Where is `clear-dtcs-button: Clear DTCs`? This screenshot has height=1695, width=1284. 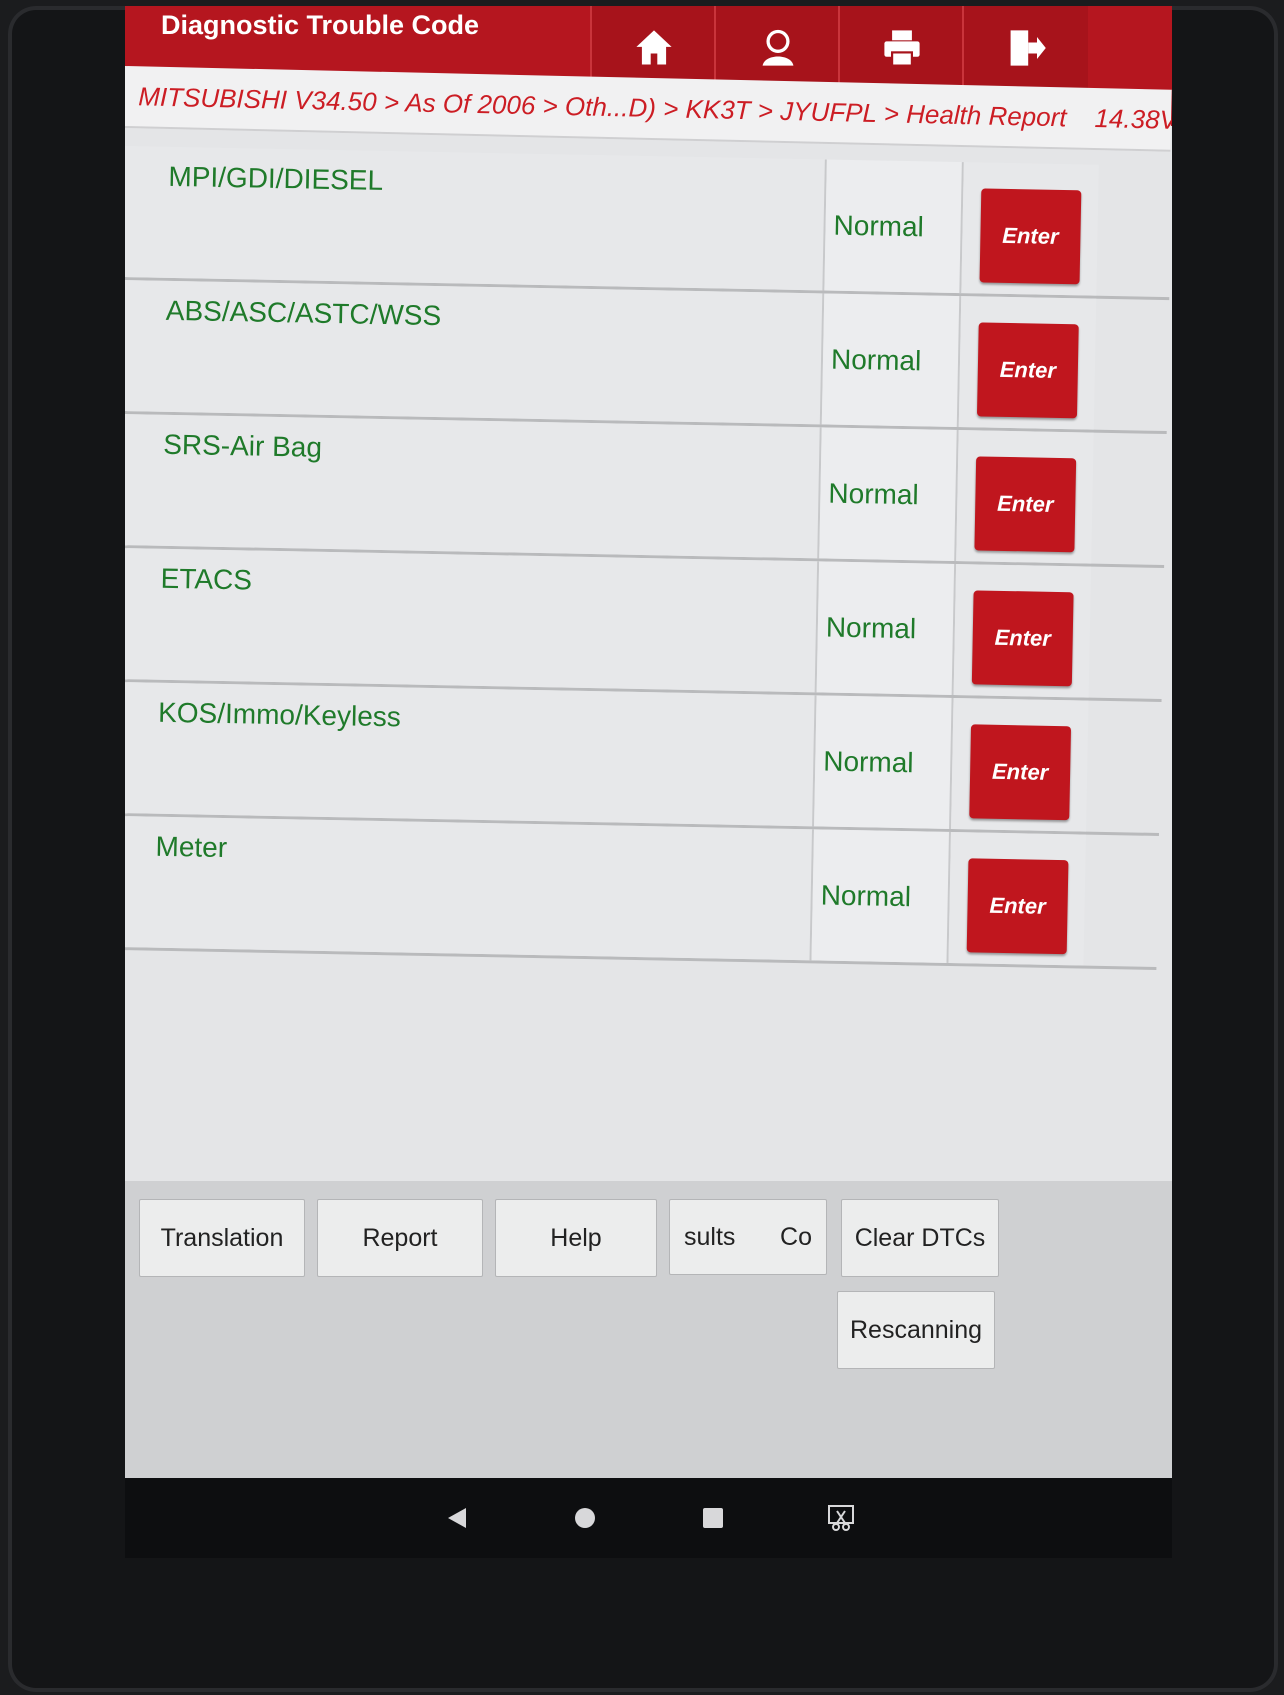
clear-dtcs-button: Clear DTCs is located at coordinates (920, 1238).